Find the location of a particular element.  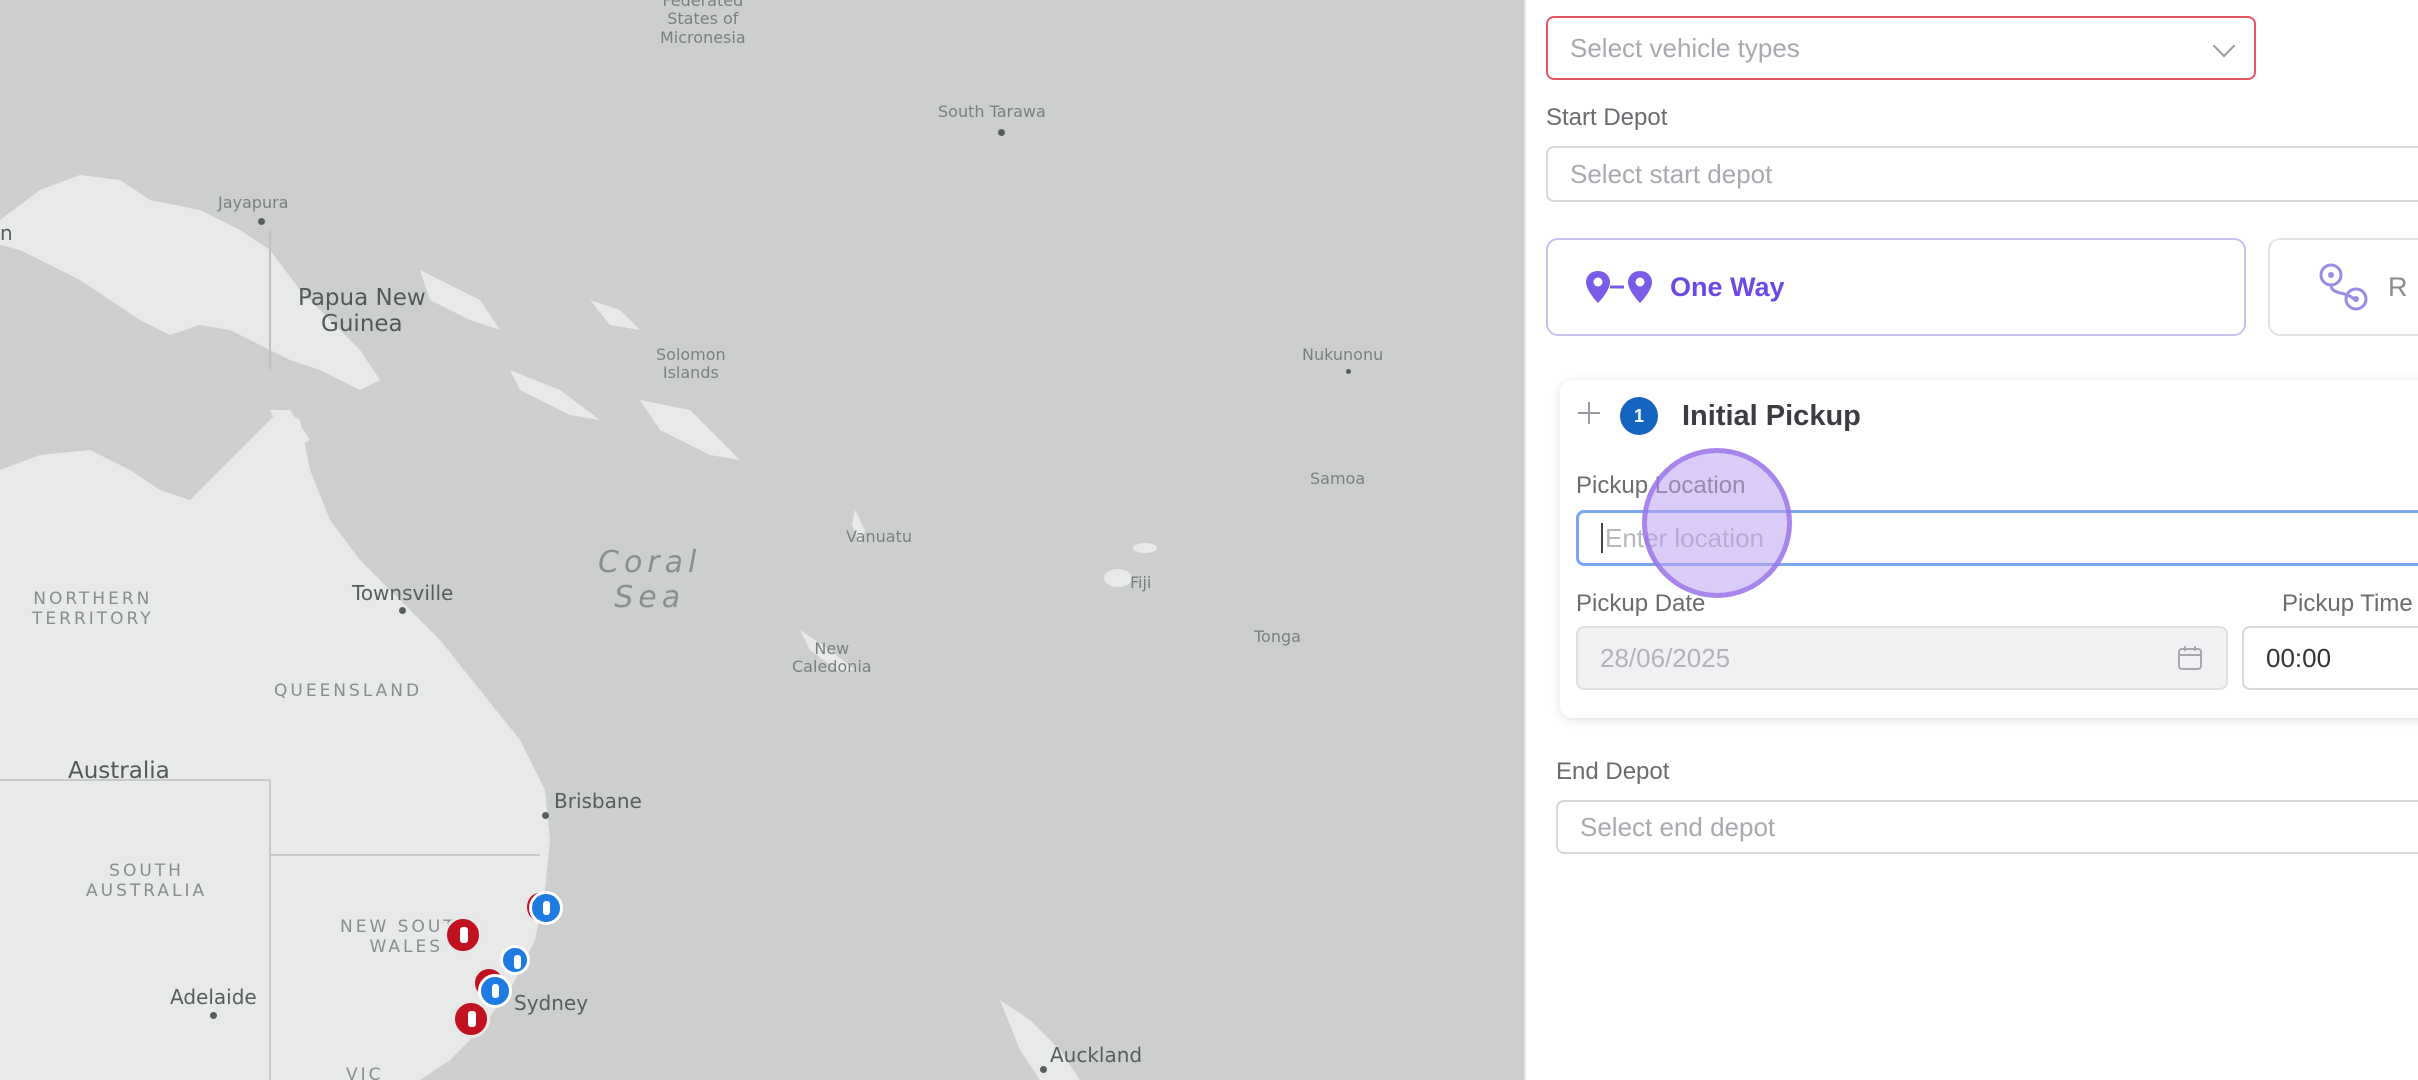

round-trip-label: R is located at coordinates (2398, 286).